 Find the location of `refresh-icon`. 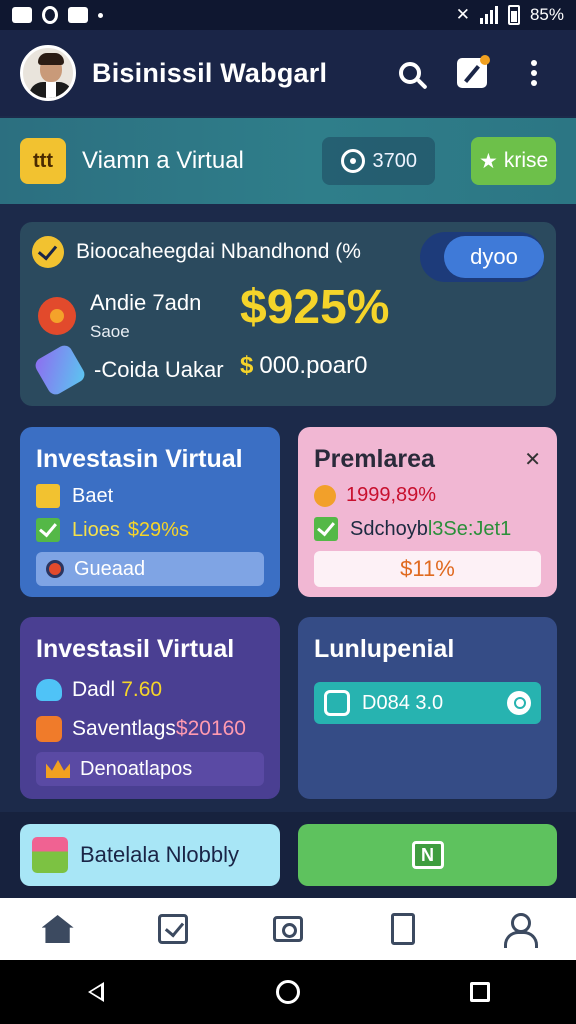

refresh-icon is located at coordinates (519, 703).